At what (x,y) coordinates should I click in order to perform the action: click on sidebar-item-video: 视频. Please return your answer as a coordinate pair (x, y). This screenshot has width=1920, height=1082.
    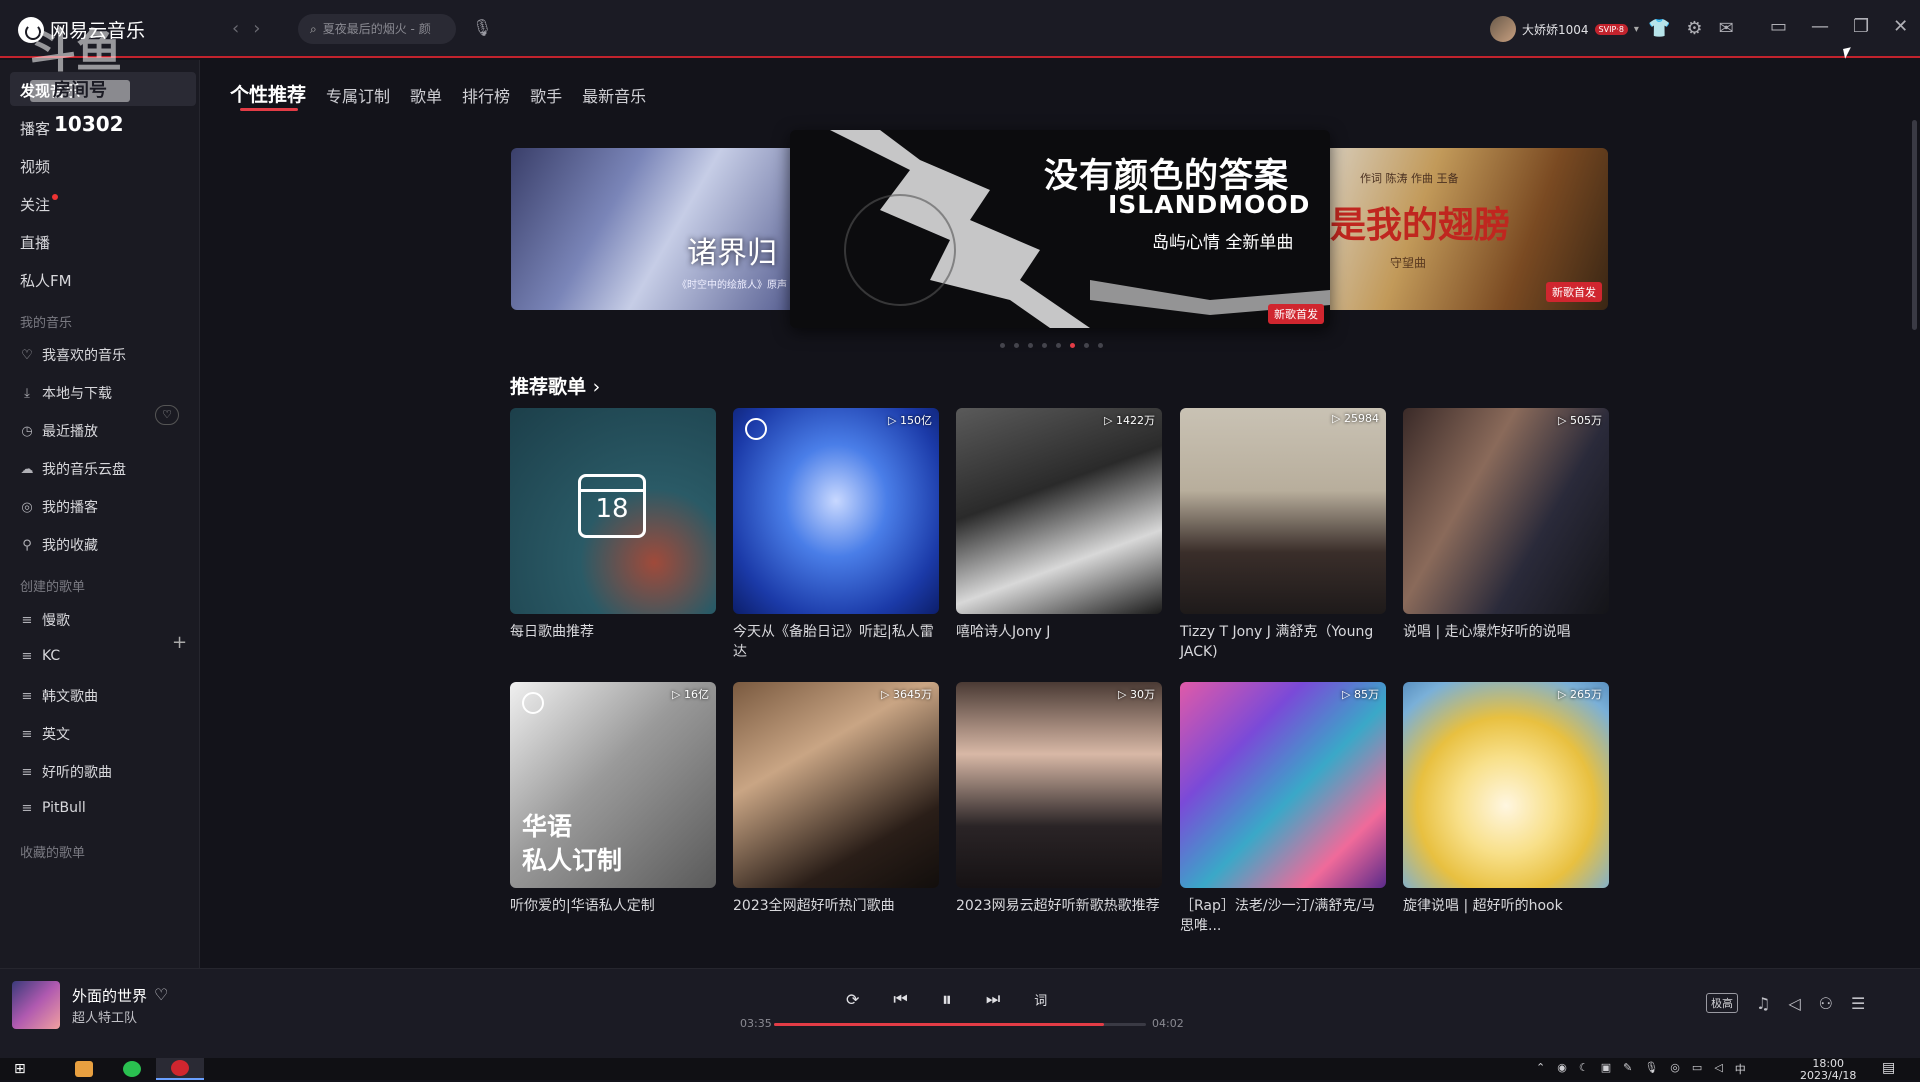
    Looking at the image, I should click on (35, 166).